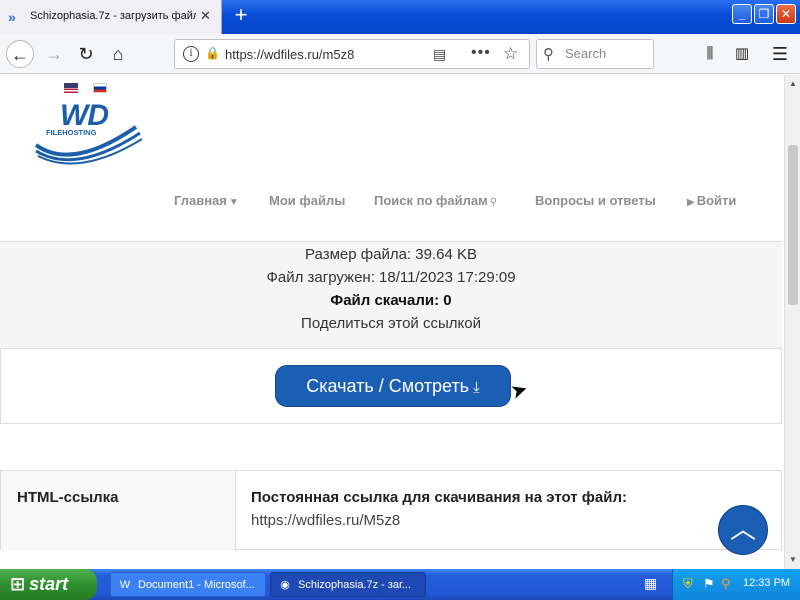 The image size is (800, 600). I want to click on home-icon: ⌂, so click(118, 54).